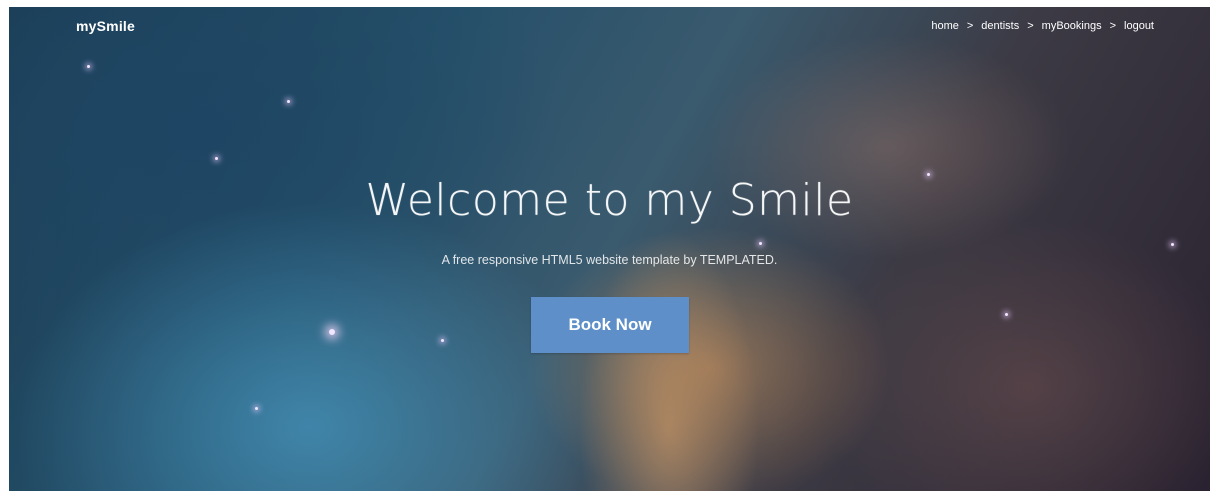  I want to click on nav-mybookings-link: myBookings, so click(1072, 26).